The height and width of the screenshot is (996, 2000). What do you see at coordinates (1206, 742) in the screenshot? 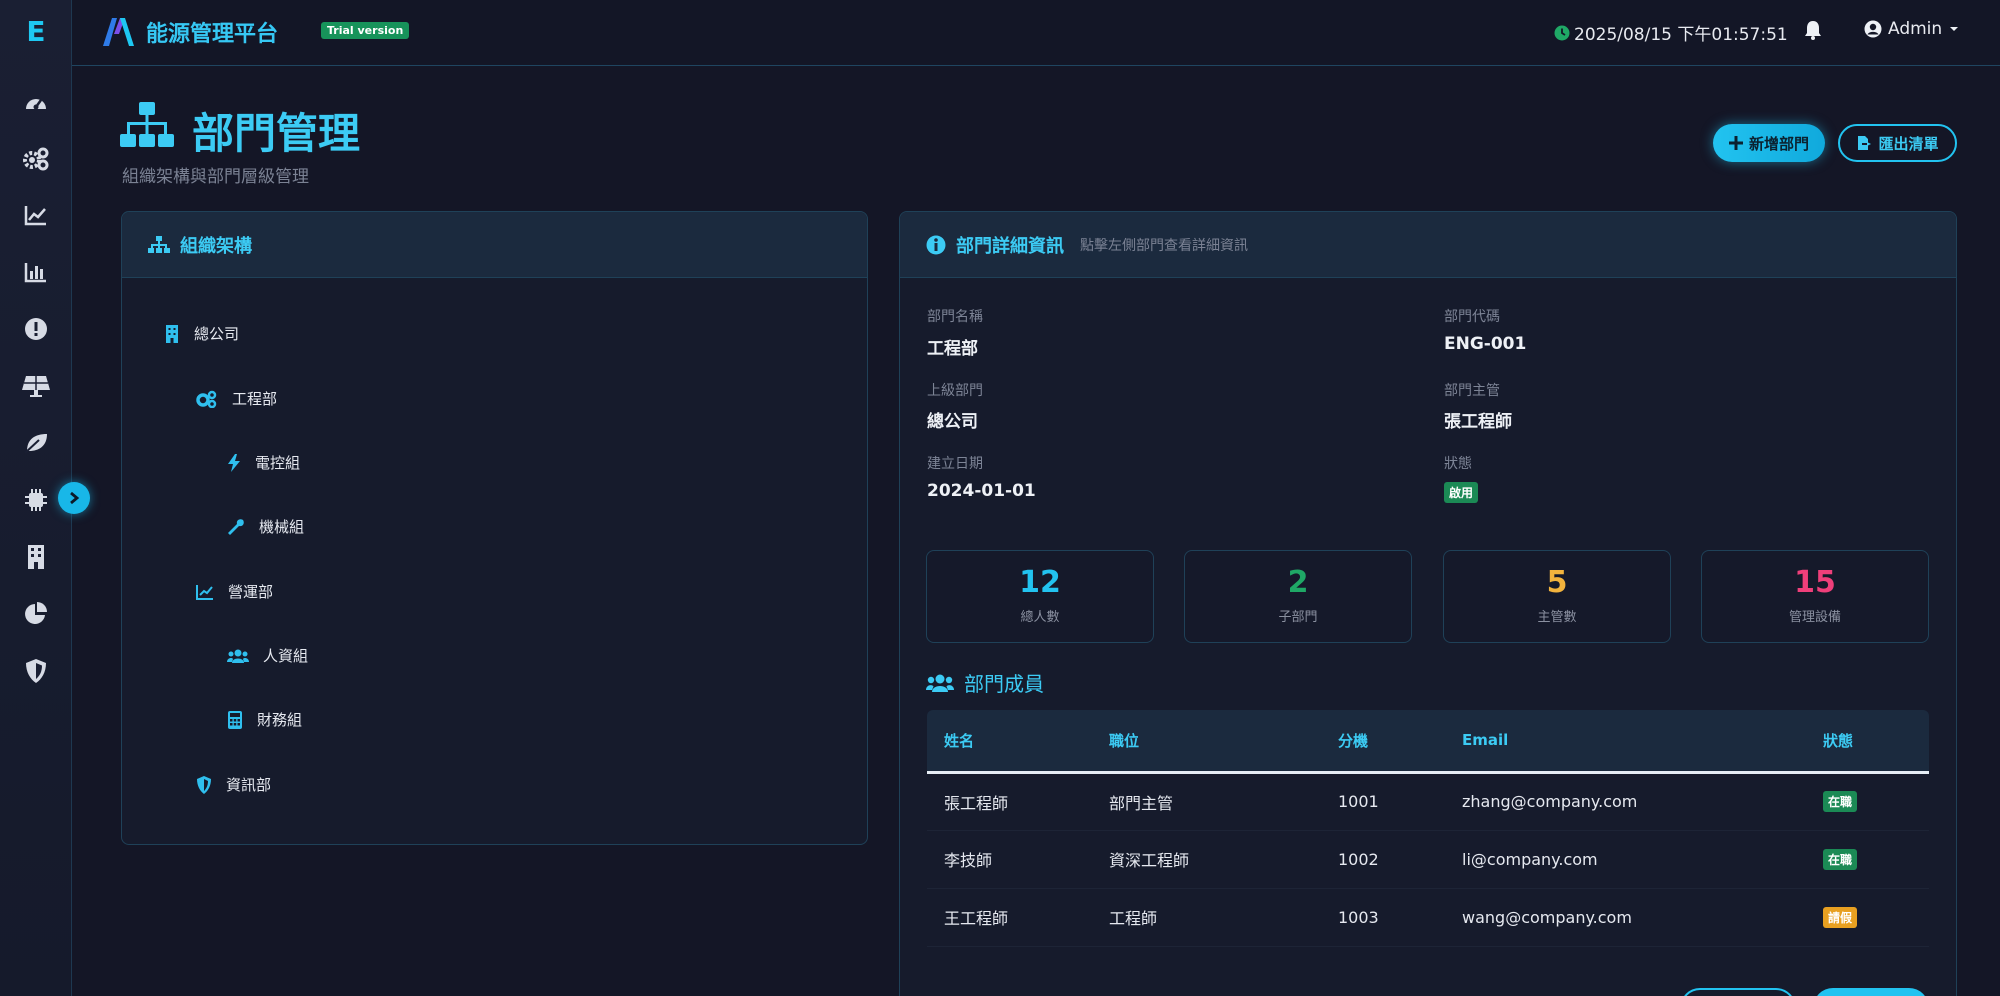
I see `col-position: 職位` at bounding box center [1206, 742].